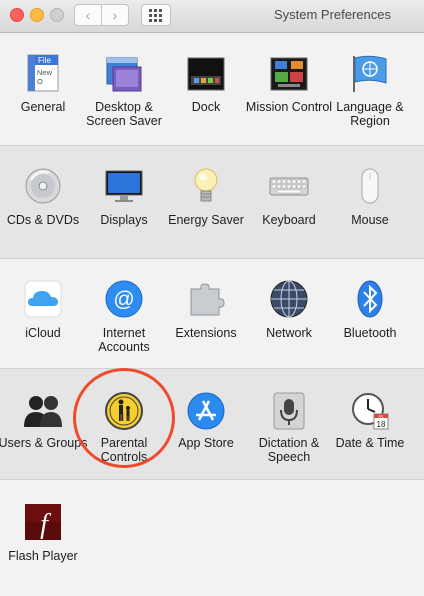 The height and width of the screenshot is (596, 424). What do you see at coordinates (44, 443) in the screenshot?
I see `pane-label: Users & Groups` at bounding box center [44, 443].